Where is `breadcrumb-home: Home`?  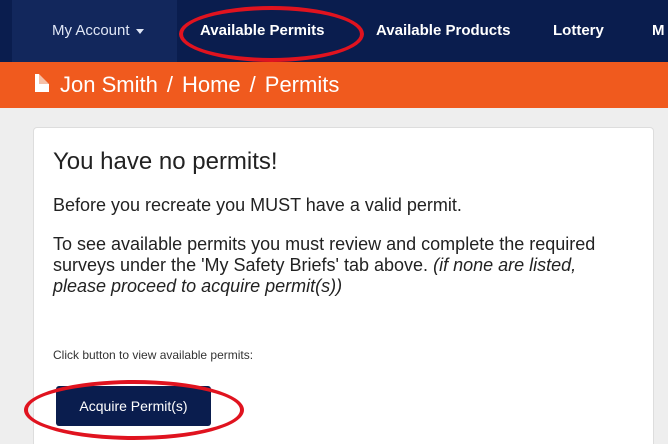
breadcrumb-home: Home is located at coordinates (211, 84).